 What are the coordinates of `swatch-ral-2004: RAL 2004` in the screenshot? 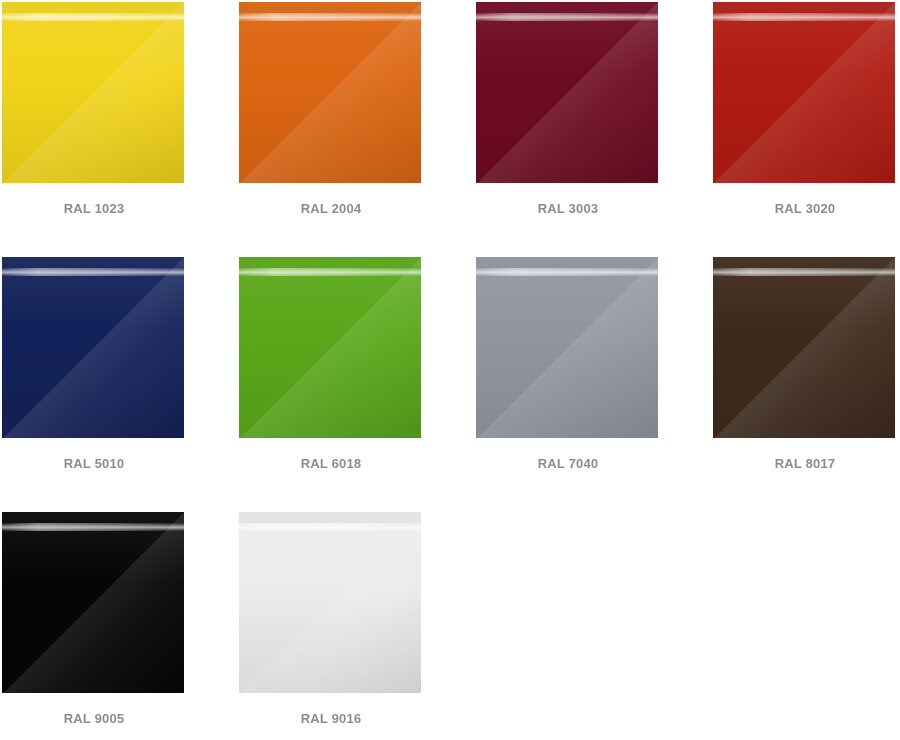 It's located at (329, 115).